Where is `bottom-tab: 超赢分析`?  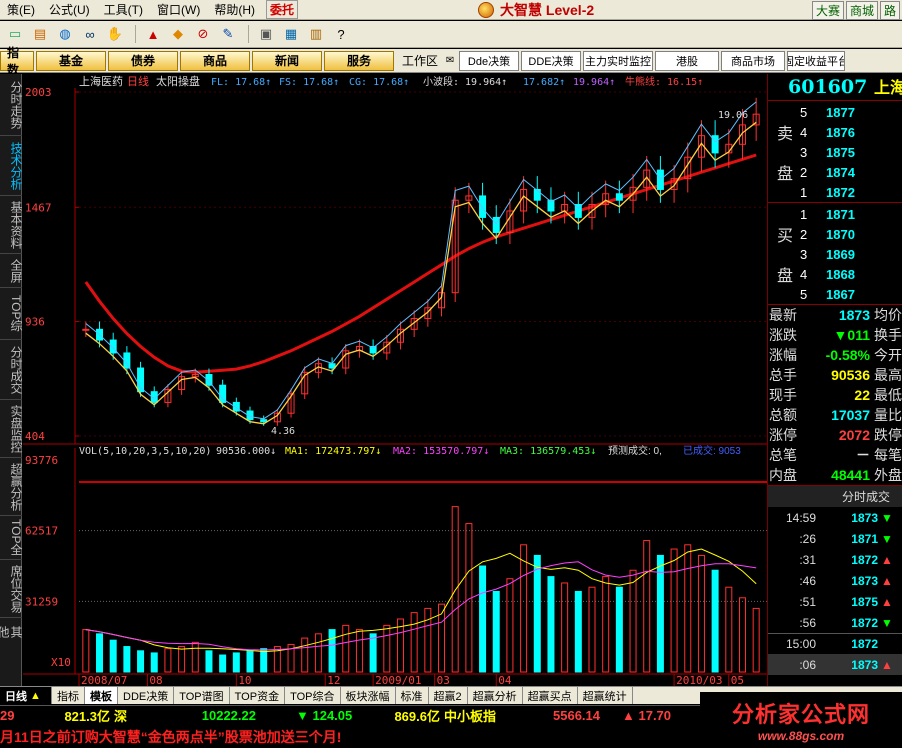
bottom-tab: 超赢分析 is located at coordinates (495, 695).